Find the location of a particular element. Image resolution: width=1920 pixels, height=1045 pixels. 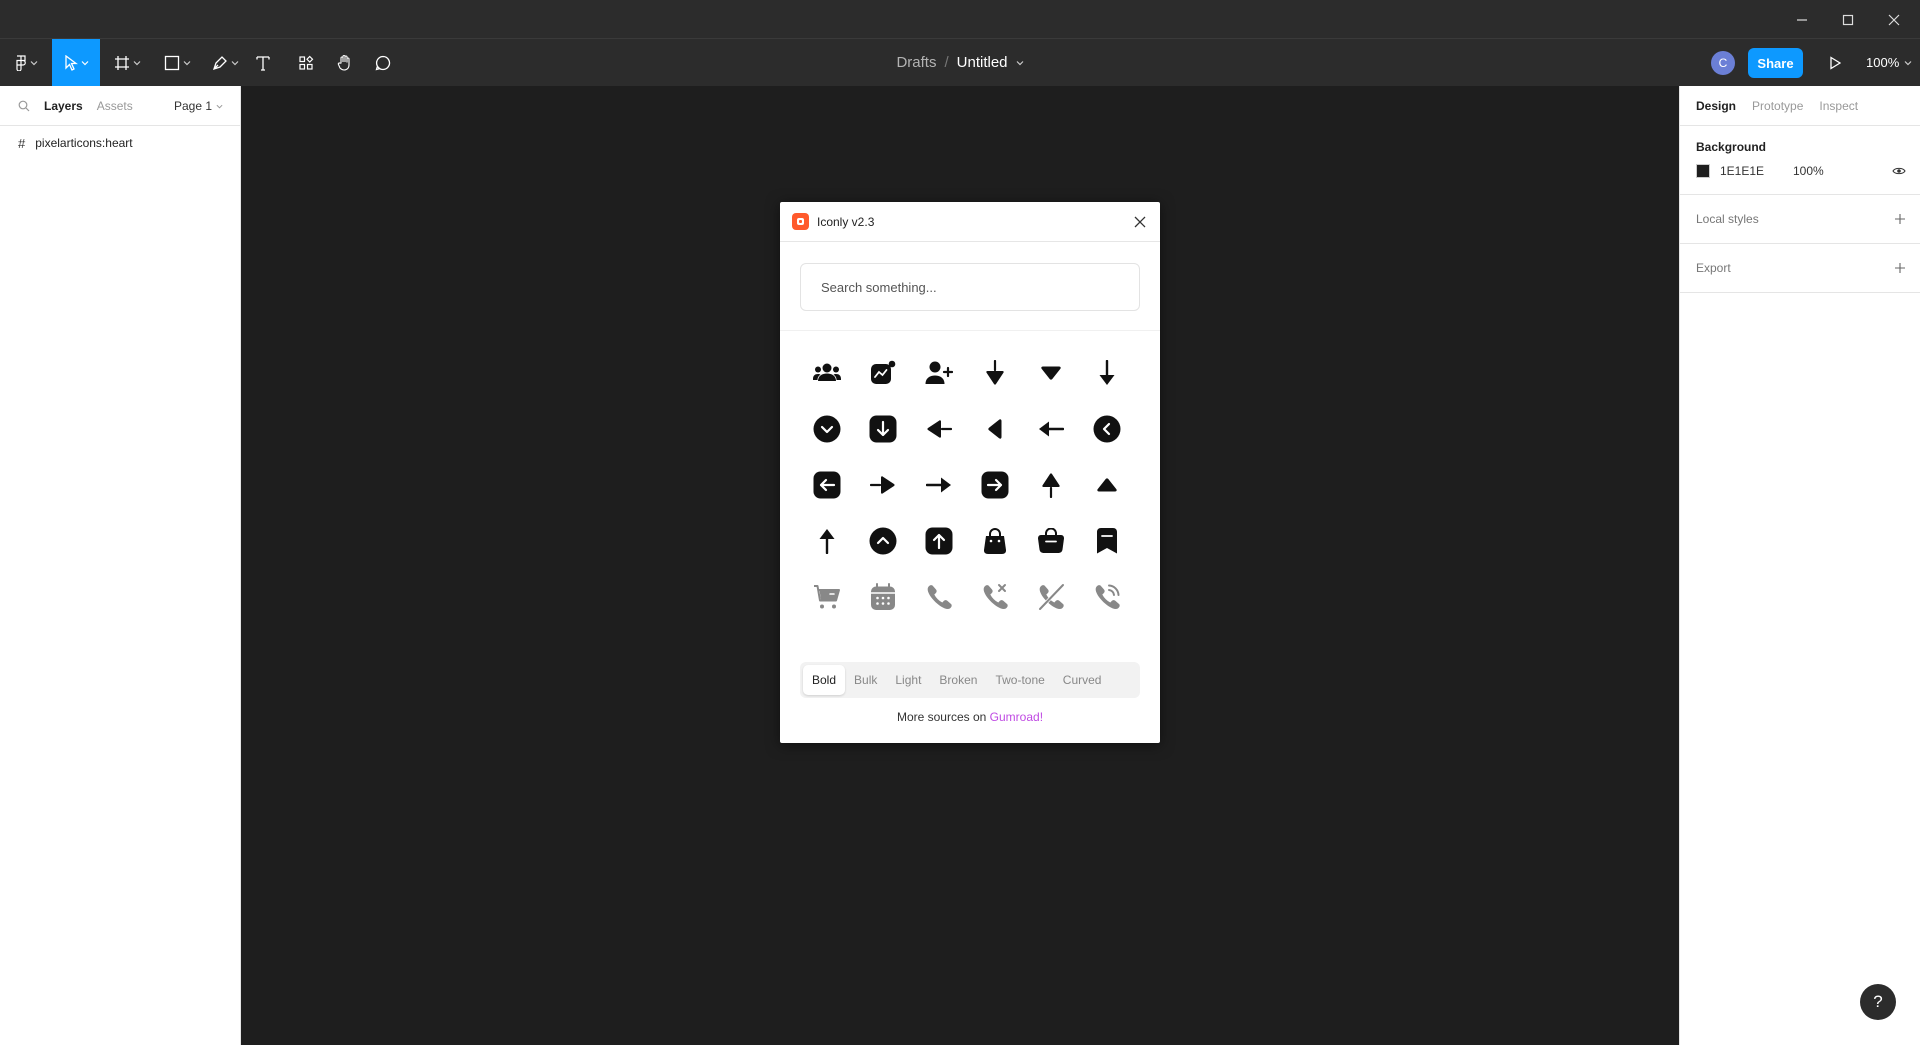

plugin-header: Iconly v2.3 is located at coordinates (970, 222).